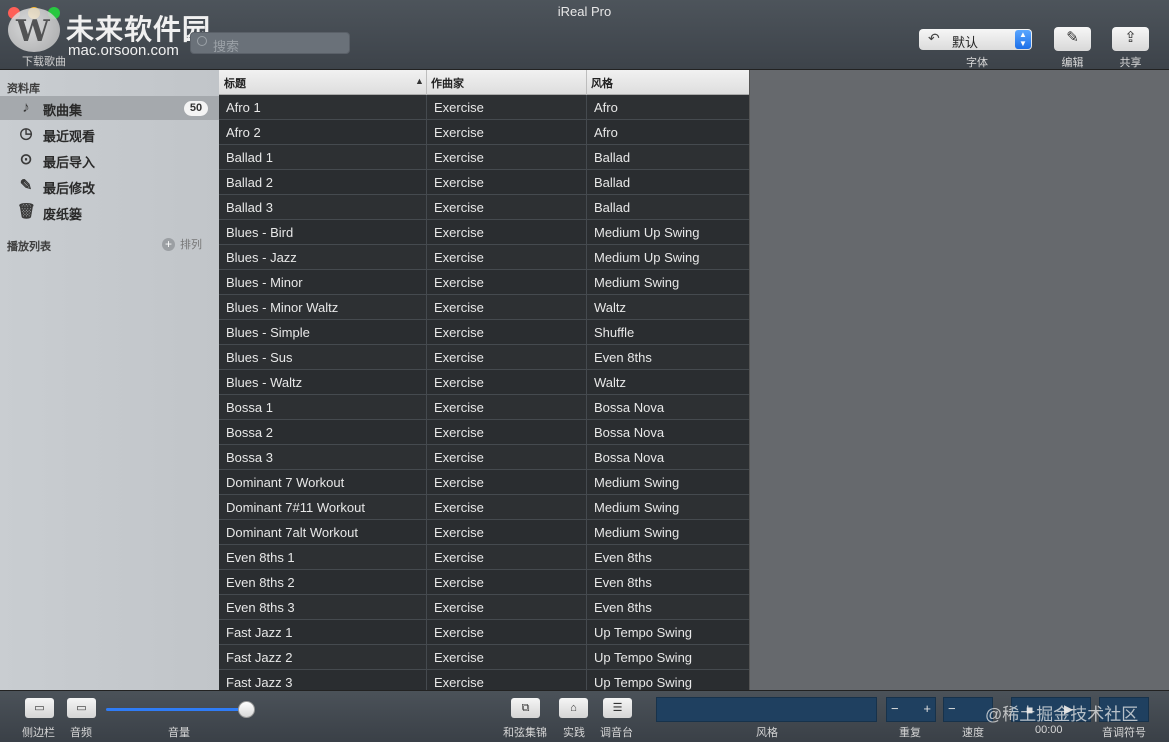 Image resolution: width=1169 pixels, height=742 pixels. I want to click on edit-label: 编辑, so click(1072, 63).